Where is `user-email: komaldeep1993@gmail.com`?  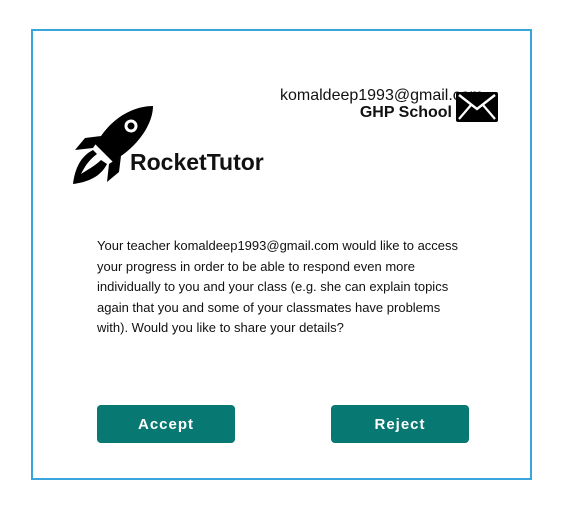 user-email: komaldeep1993@gmail.com is located at coordinates (381, 95).